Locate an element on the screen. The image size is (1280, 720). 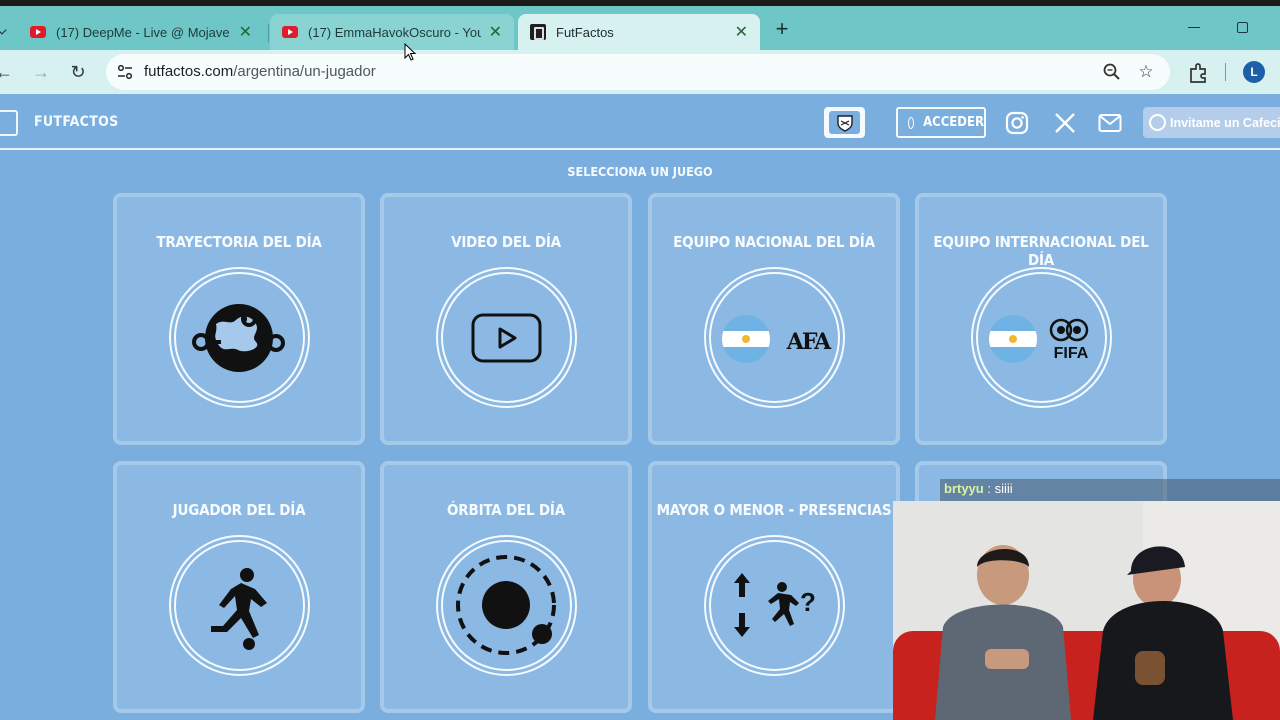
tab-futfactos: FutFactos ✕ is located at coordinates (639, 32).